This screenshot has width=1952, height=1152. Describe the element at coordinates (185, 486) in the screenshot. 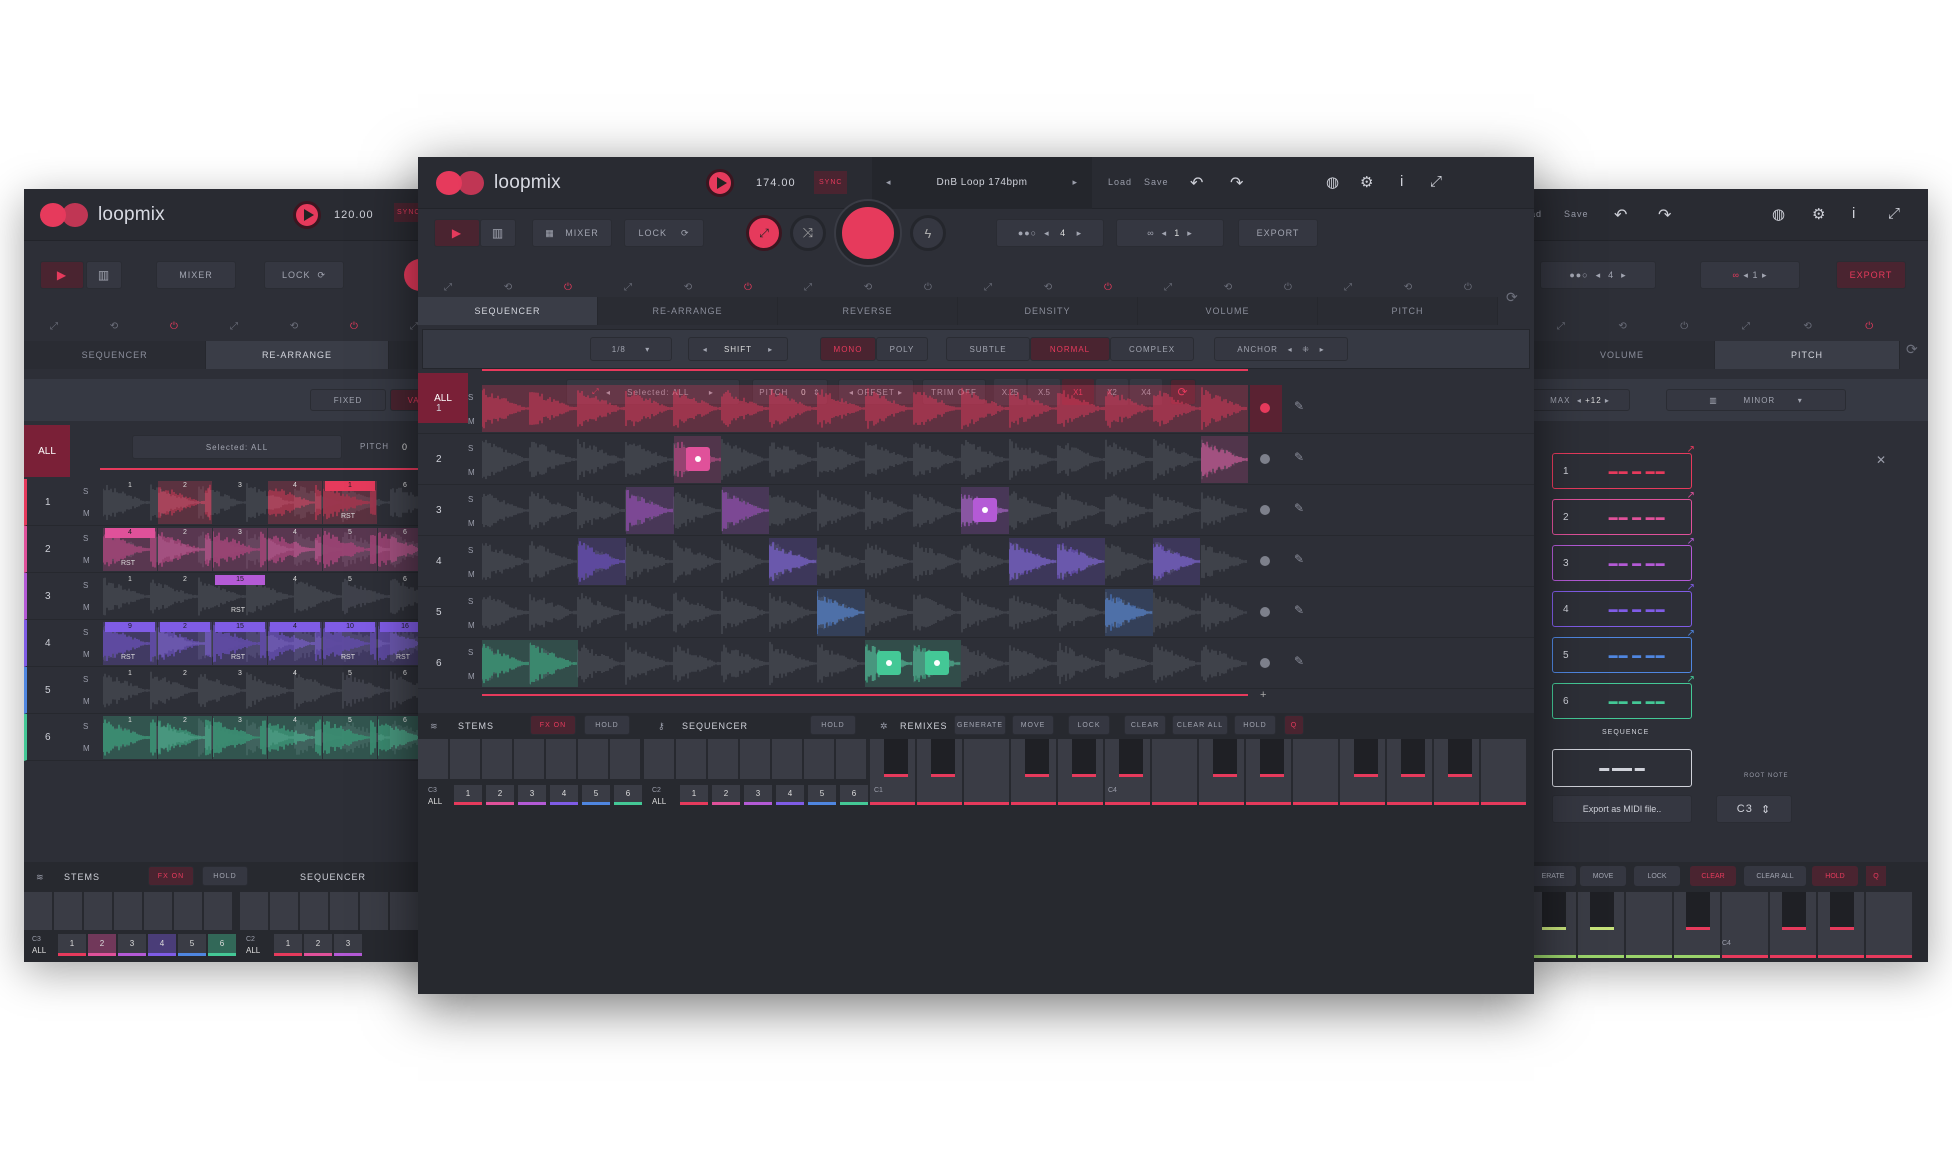

I see `step-chip: 2` at that location.